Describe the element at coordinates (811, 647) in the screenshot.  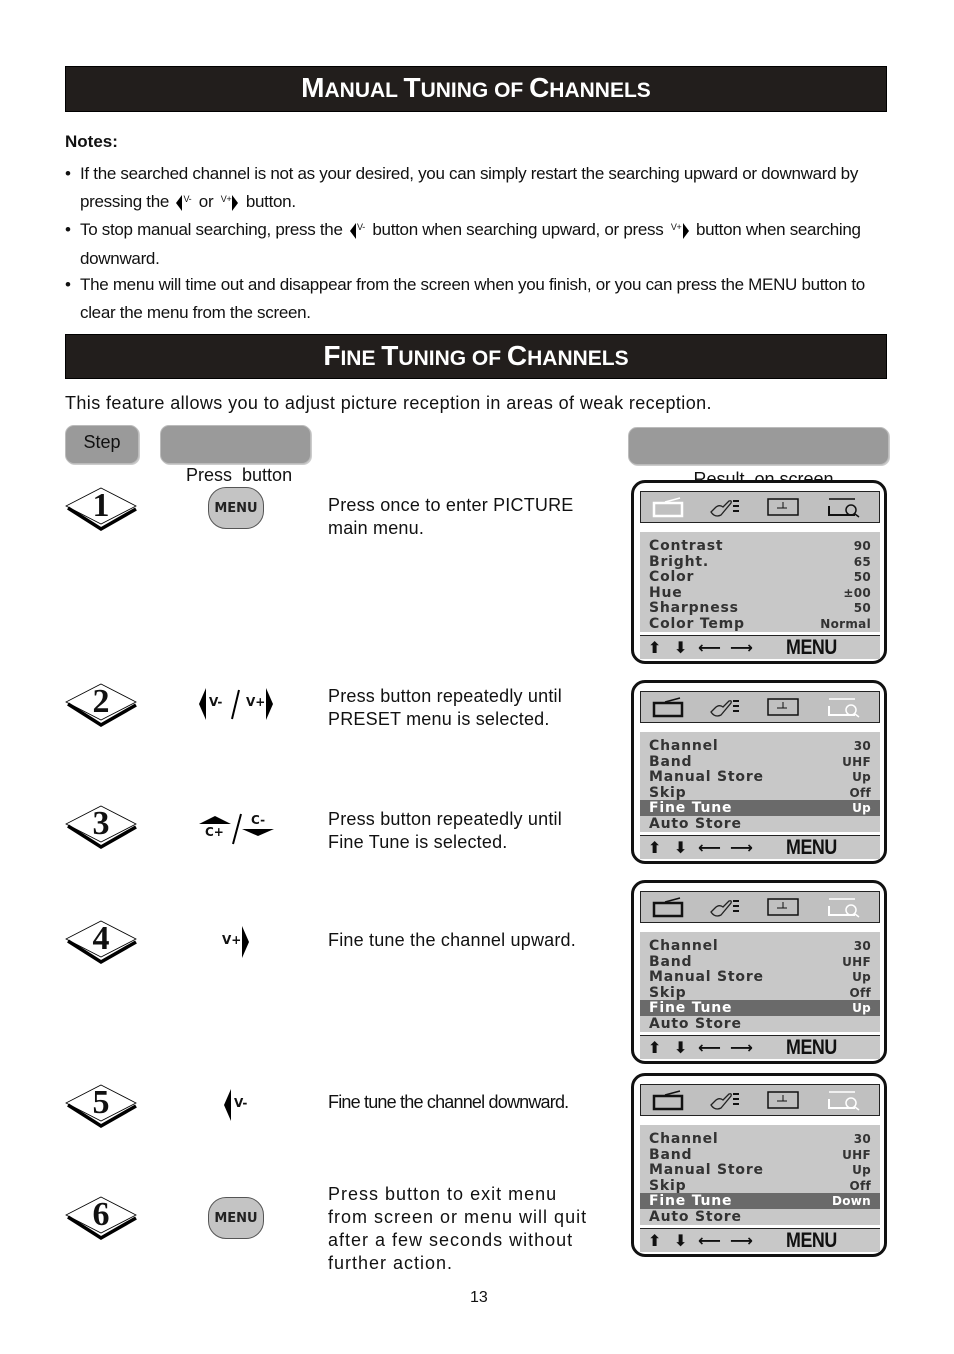
I see `osd-menu-label: MENU` at that location.